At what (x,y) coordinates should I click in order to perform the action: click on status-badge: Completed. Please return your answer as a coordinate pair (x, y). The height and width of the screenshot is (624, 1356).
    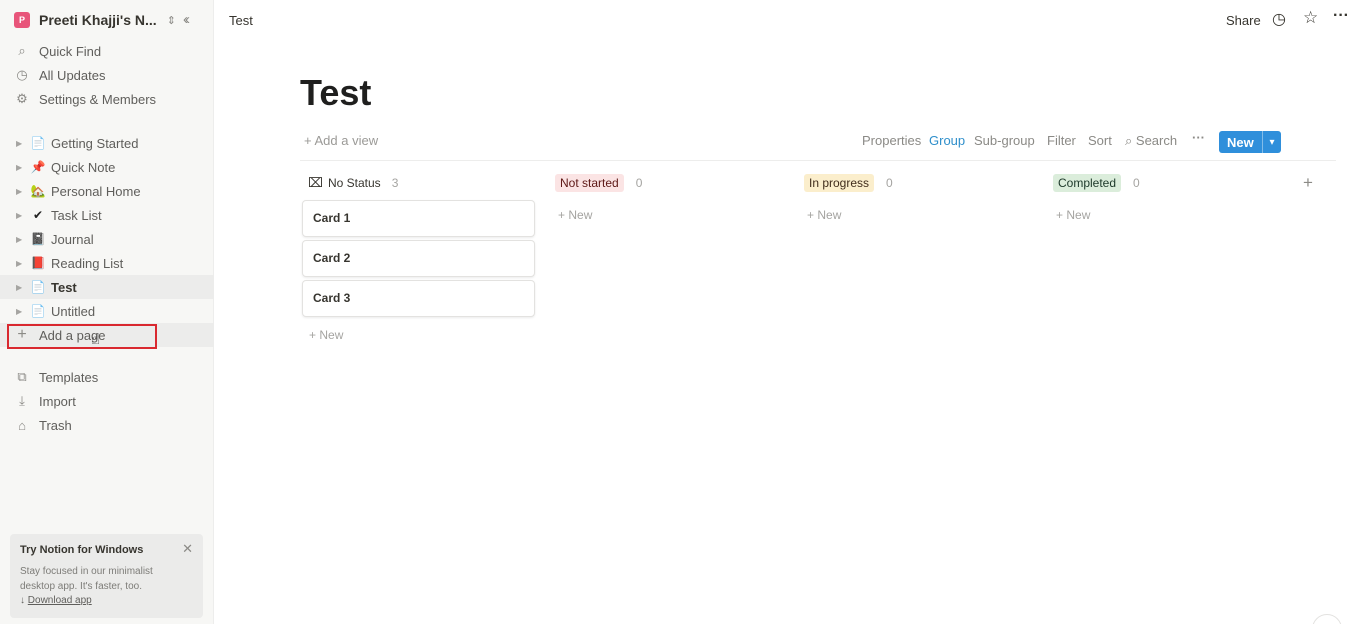
    Looking at the image, I should click on (1087, 183).